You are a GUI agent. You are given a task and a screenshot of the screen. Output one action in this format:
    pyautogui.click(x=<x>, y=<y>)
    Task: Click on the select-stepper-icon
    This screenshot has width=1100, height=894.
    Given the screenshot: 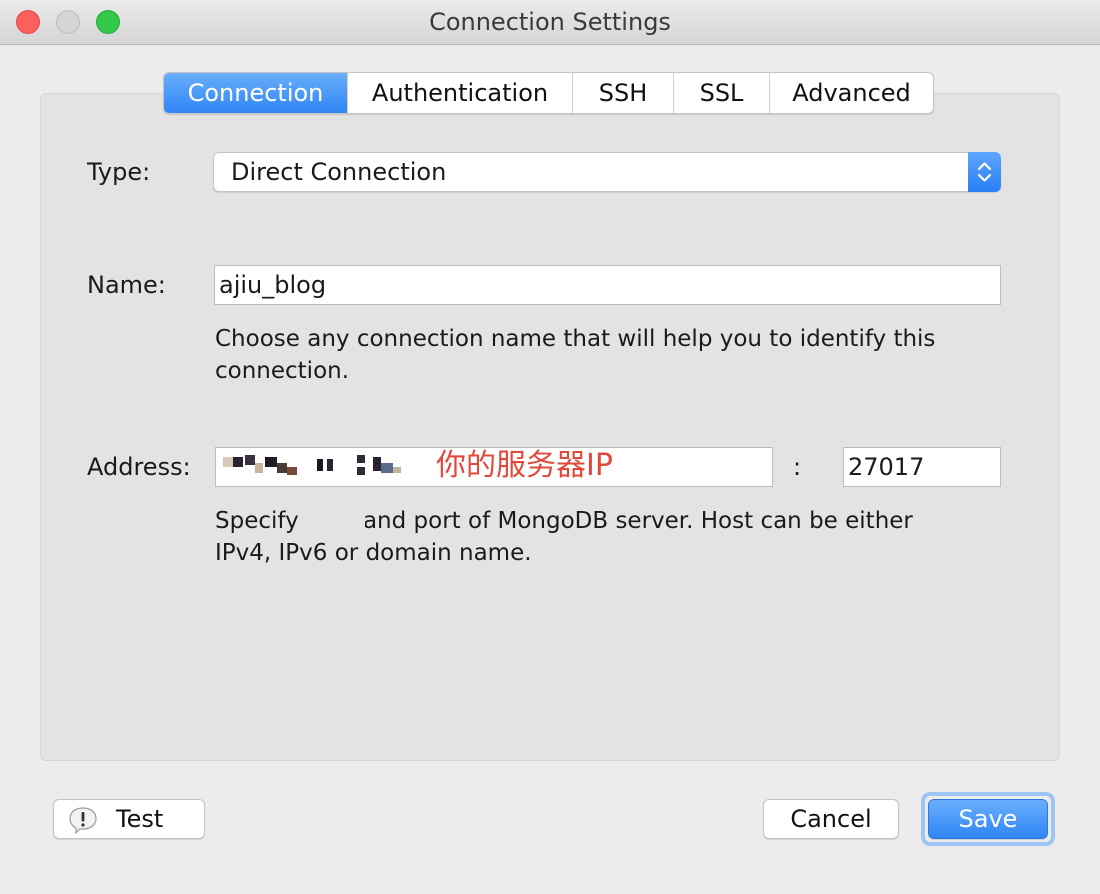 What is the action you would take?
    pyautogui.click(x=984, y=172)
    